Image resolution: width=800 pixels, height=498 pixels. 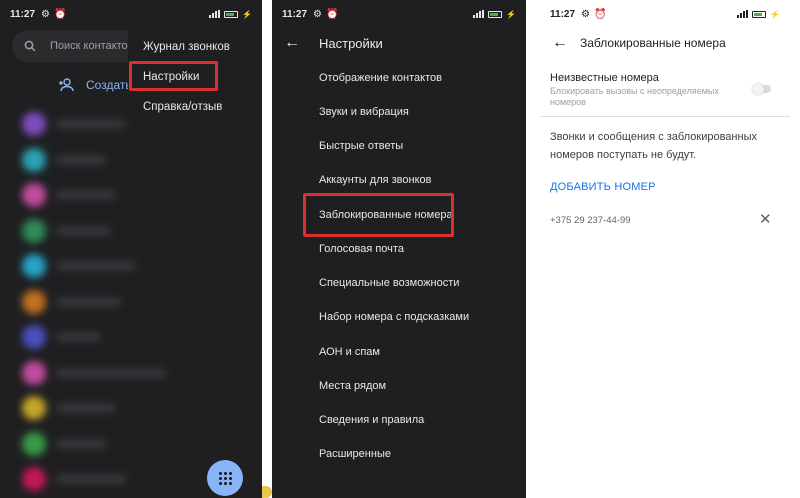 I want to click on create-contact-button: Создать, so click(x=95, y=85).